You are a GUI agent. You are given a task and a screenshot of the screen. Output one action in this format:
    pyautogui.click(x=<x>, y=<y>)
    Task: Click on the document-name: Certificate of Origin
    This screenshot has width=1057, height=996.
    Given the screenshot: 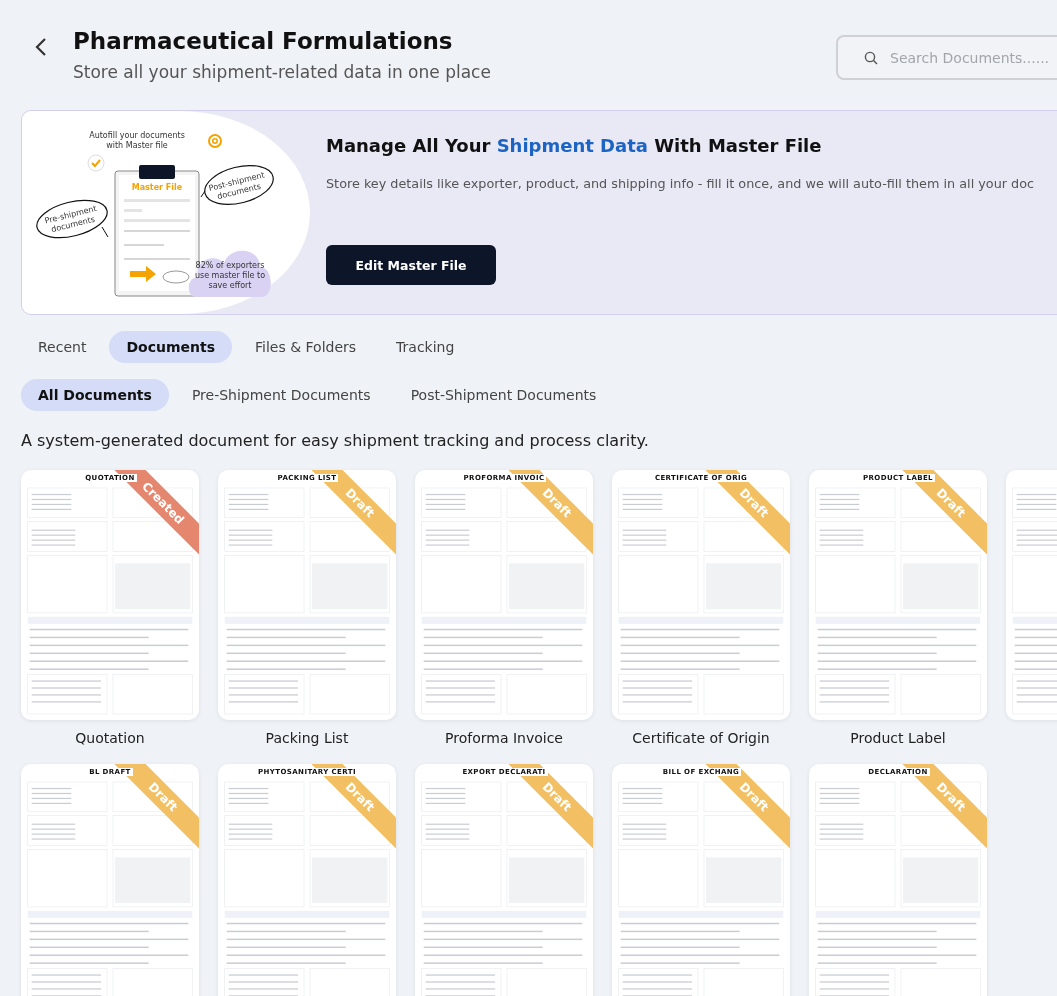 What is the action you would take?
    pyautogui.click(x=701, y=738)
    